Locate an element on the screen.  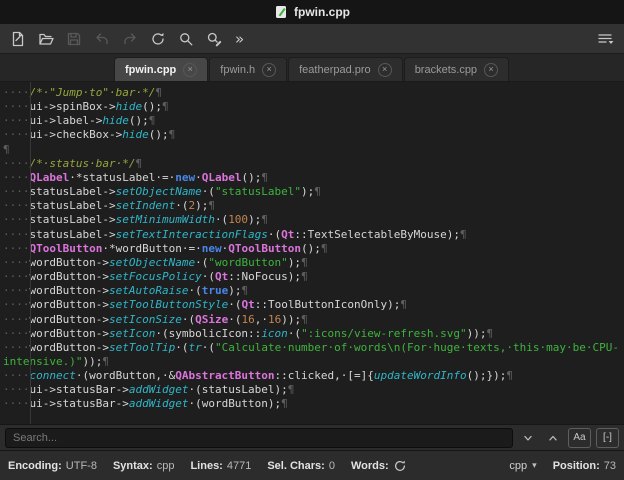
status-lines-value: 4771 is located at coordinates (239, 465).